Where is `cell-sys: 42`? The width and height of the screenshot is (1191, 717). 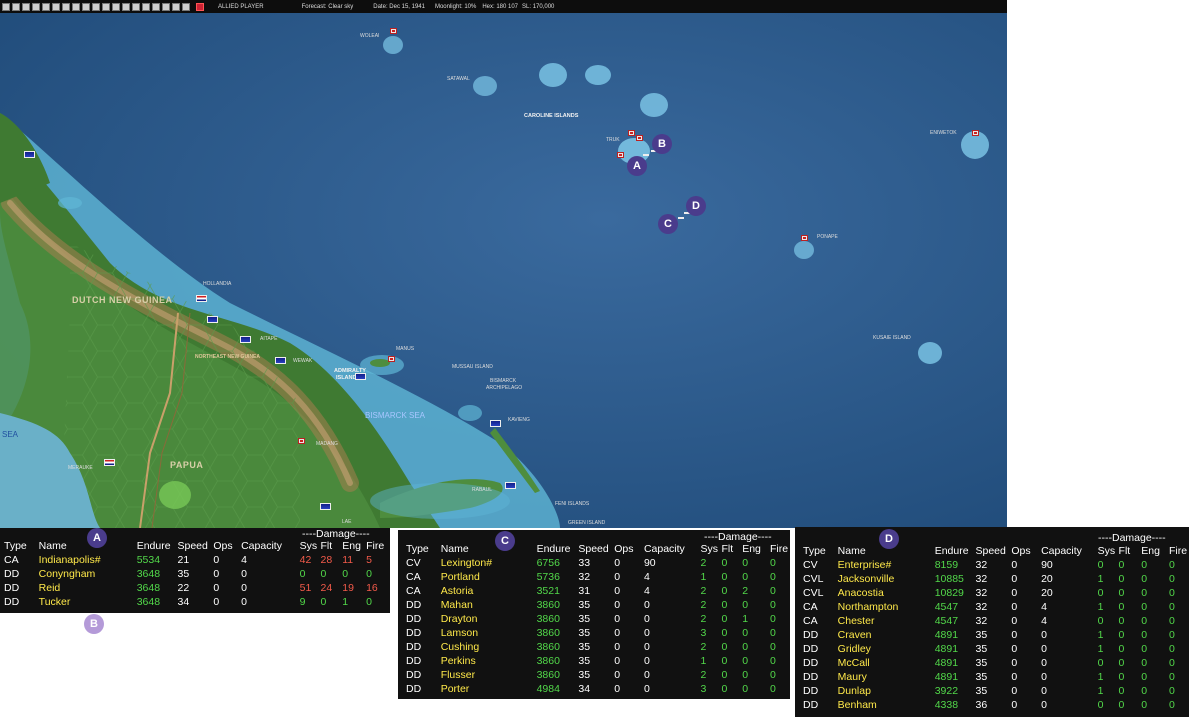
cell-sys: 42 is located at coordinates (305, 560).